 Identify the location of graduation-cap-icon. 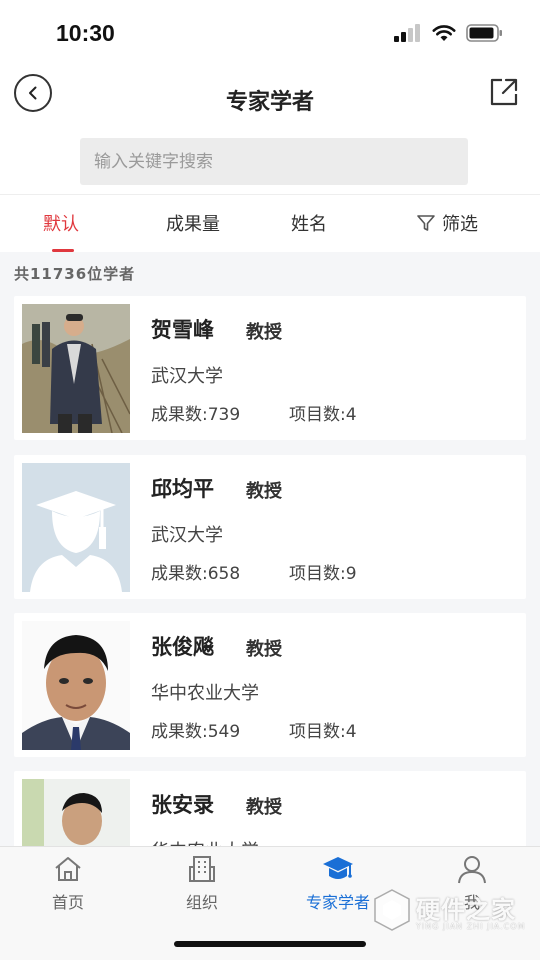
(338, 868).